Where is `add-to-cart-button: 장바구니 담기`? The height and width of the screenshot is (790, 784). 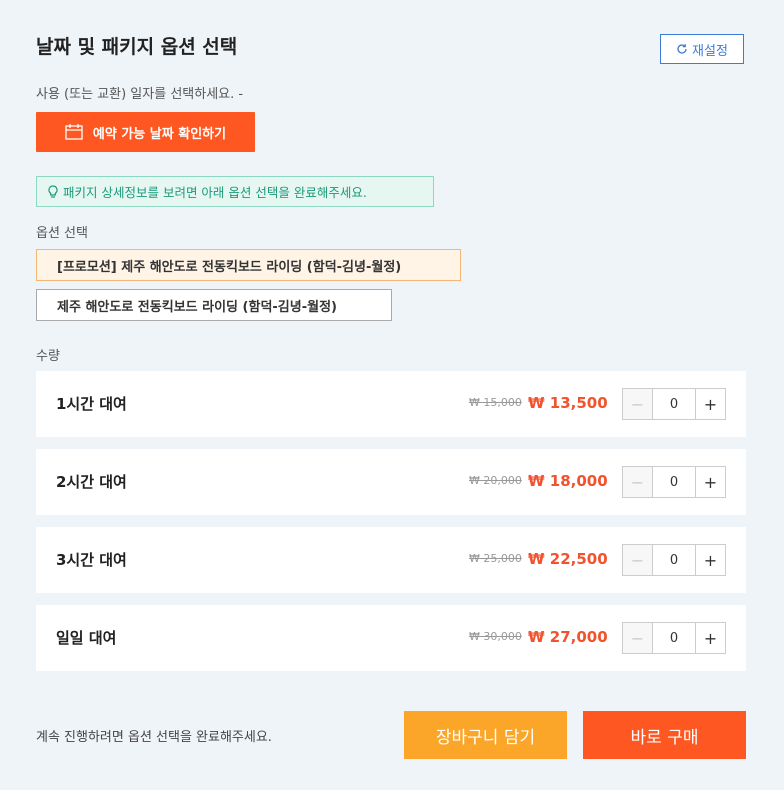 add-to-cart-button: 장바구니 담기 is located at coordinates (485, 735).